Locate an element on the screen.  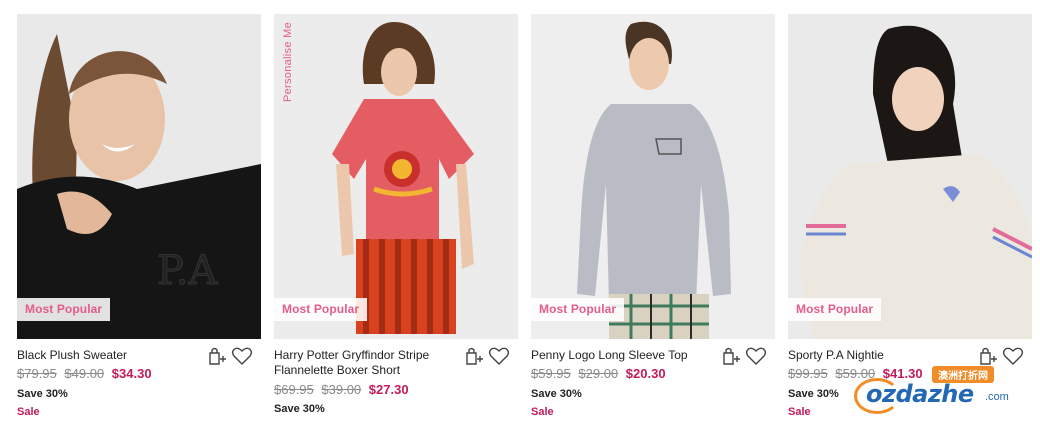
original-price: $69.95 is located at coordinates (294, 389).